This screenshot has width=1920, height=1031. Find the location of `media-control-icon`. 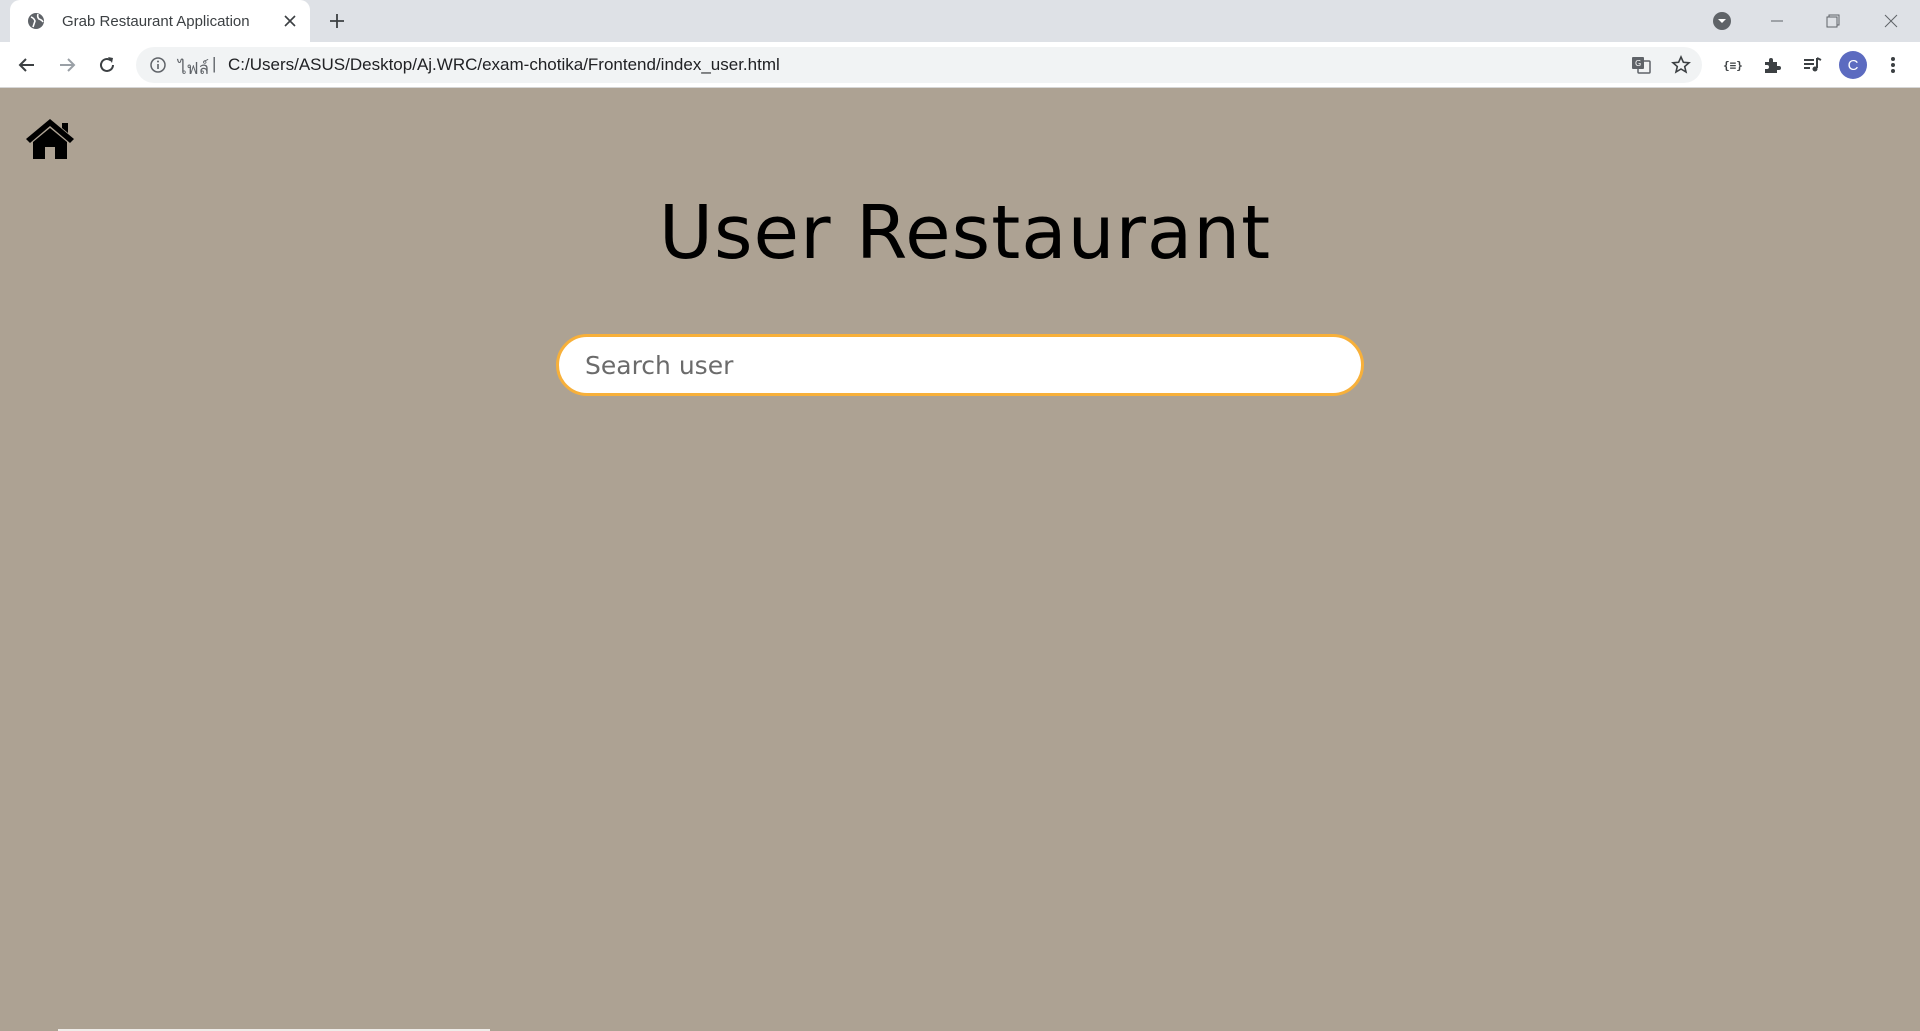

media-control-icon is located at coordinates (1812, 65).